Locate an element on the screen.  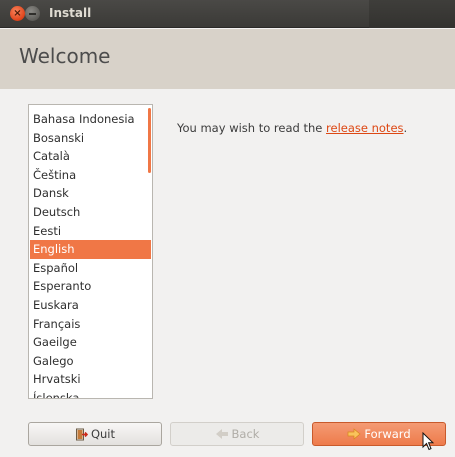
language-list-item: Français is located at coordinates (90, 324).